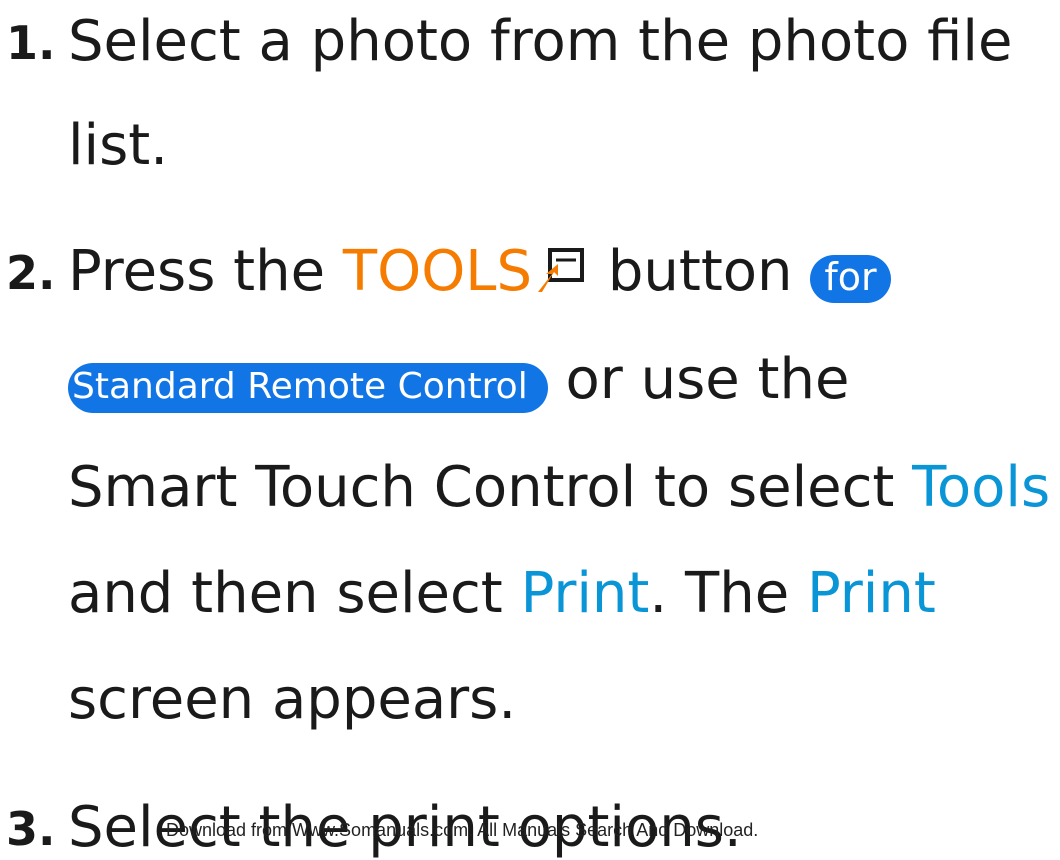 Image resolution: width=1060 pixels, height=860 pixels. I want to click on smart-touch-text: Smart Touch Control to select, so click(481, 487).